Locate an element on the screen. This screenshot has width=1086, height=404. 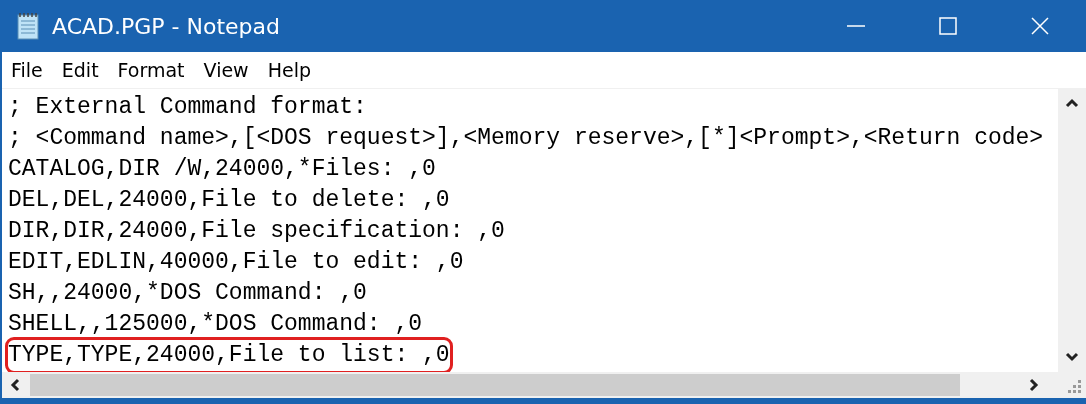
vertical-scrollbar is located at coordinates (1072, 230).